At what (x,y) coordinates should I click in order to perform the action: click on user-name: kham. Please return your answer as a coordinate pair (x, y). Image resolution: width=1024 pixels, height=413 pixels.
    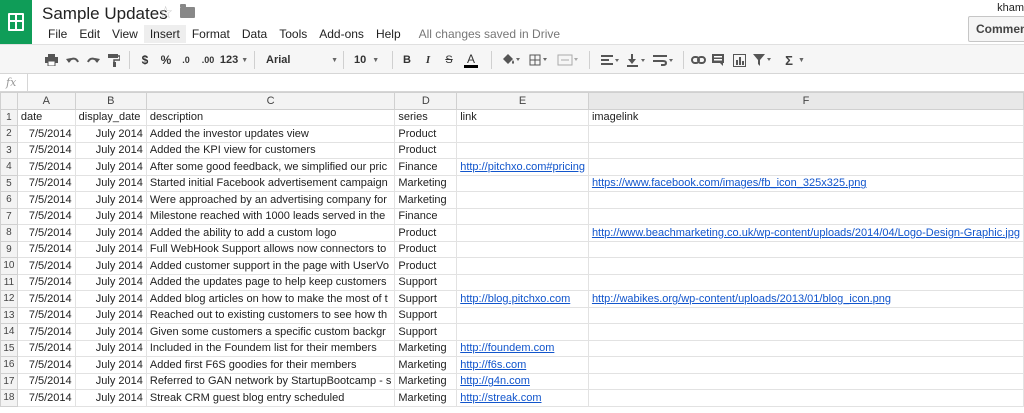
    Looking at the image, I should click on (1010, 8).